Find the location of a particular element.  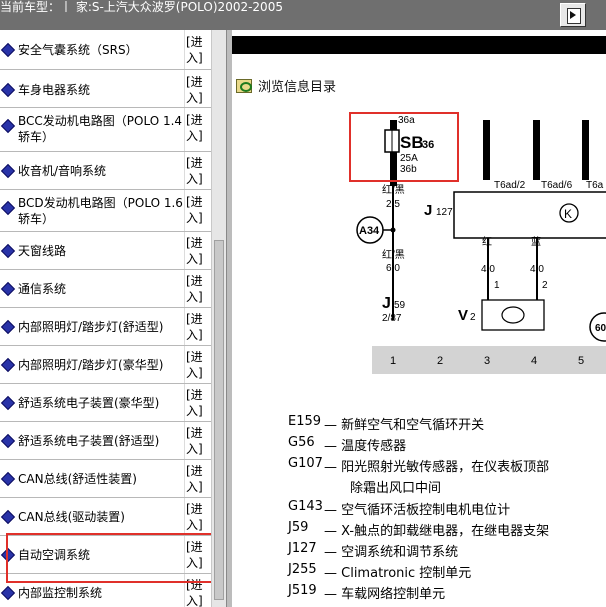

legend-row: G143— 空气循环活板控制电机电位计 is located at coordinates (399, 508).